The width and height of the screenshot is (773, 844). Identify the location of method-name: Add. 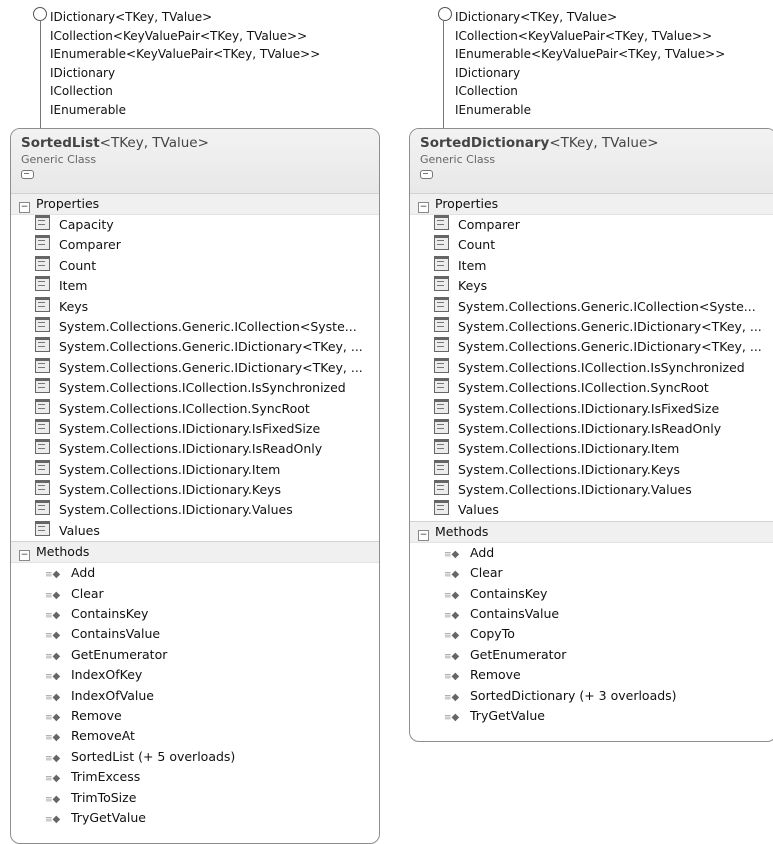
(83, 573).